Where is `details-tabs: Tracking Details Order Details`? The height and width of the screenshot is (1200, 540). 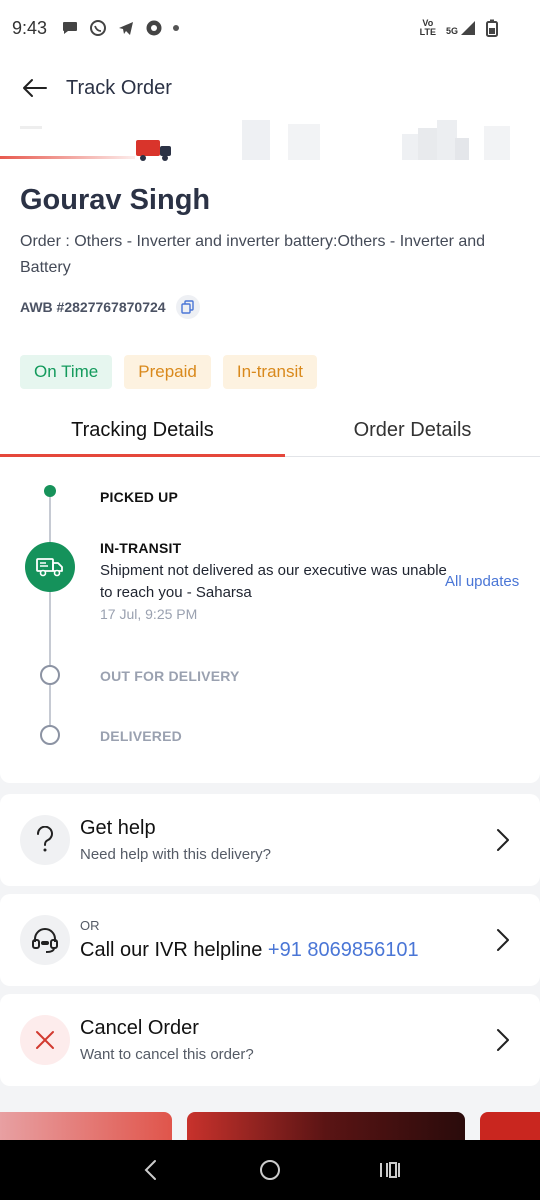 details-tabs: Tracking Details Order Details is located at coordinates (270, 430).